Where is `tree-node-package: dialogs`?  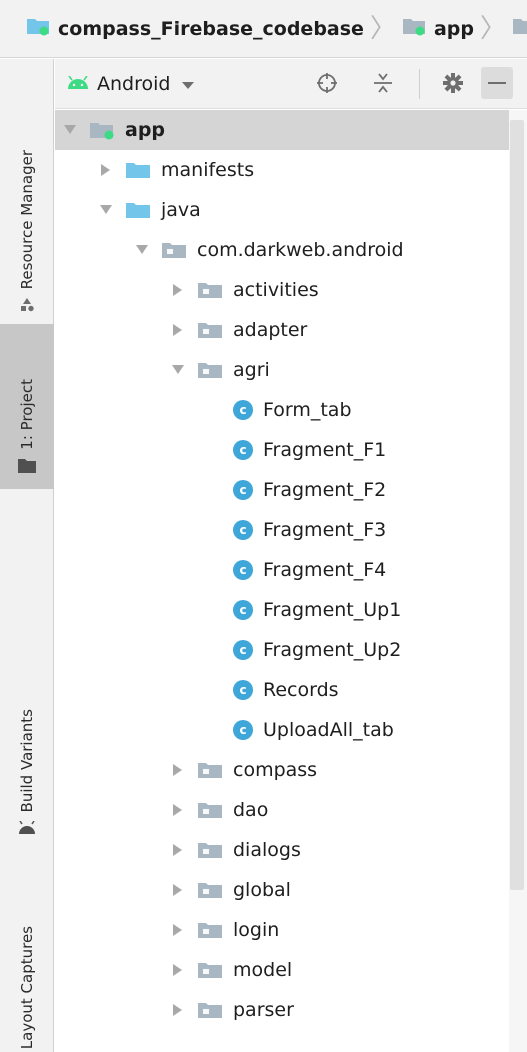
tree-node-package: dialogs is located at coordinates (282, 850).